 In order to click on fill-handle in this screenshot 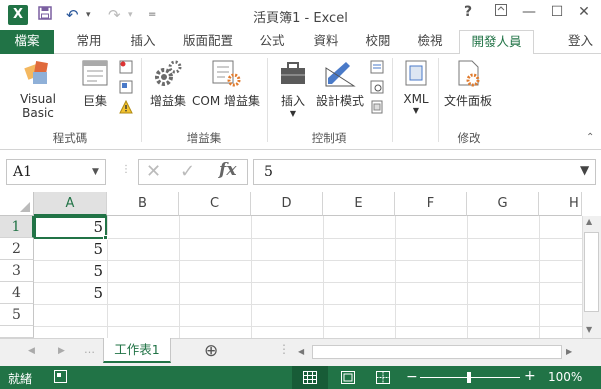, I will do `click(105, 237)`.